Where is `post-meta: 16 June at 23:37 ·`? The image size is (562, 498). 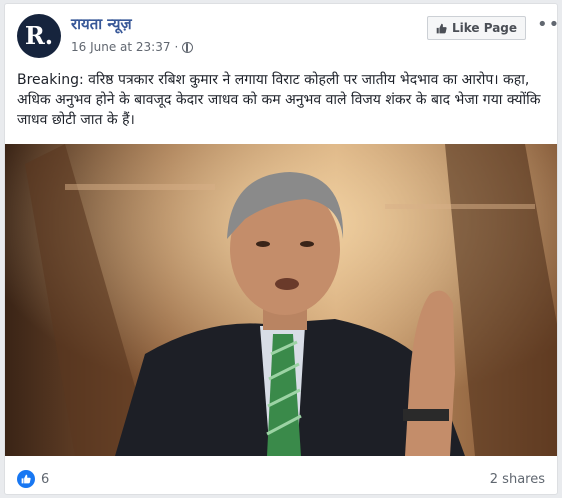 post-meta: 16 June at 23:37 · is located at coordinates (132, 47).